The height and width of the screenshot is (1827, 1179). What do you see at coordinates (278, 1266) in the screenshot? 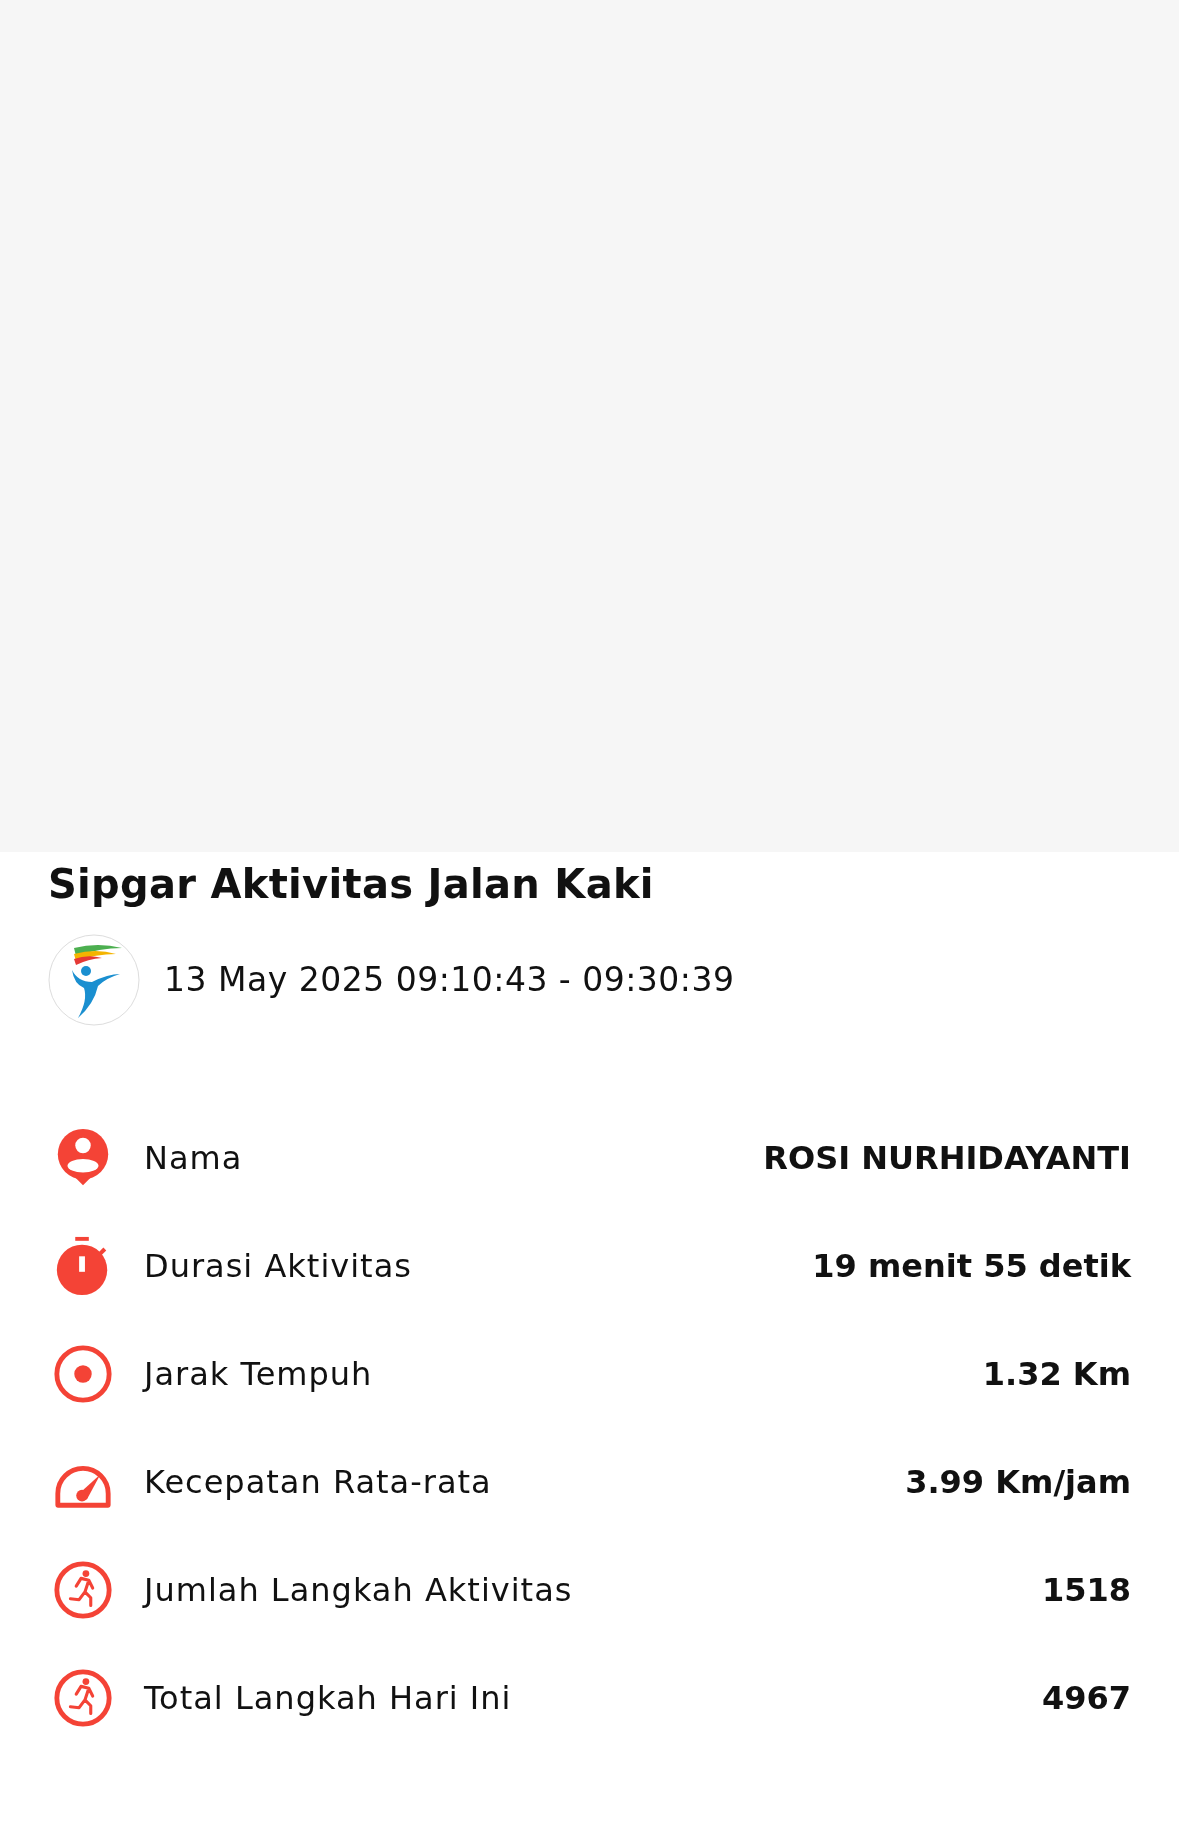
I see `field-label: Durasi Aktivitas` at bounding box center [278, 1266].